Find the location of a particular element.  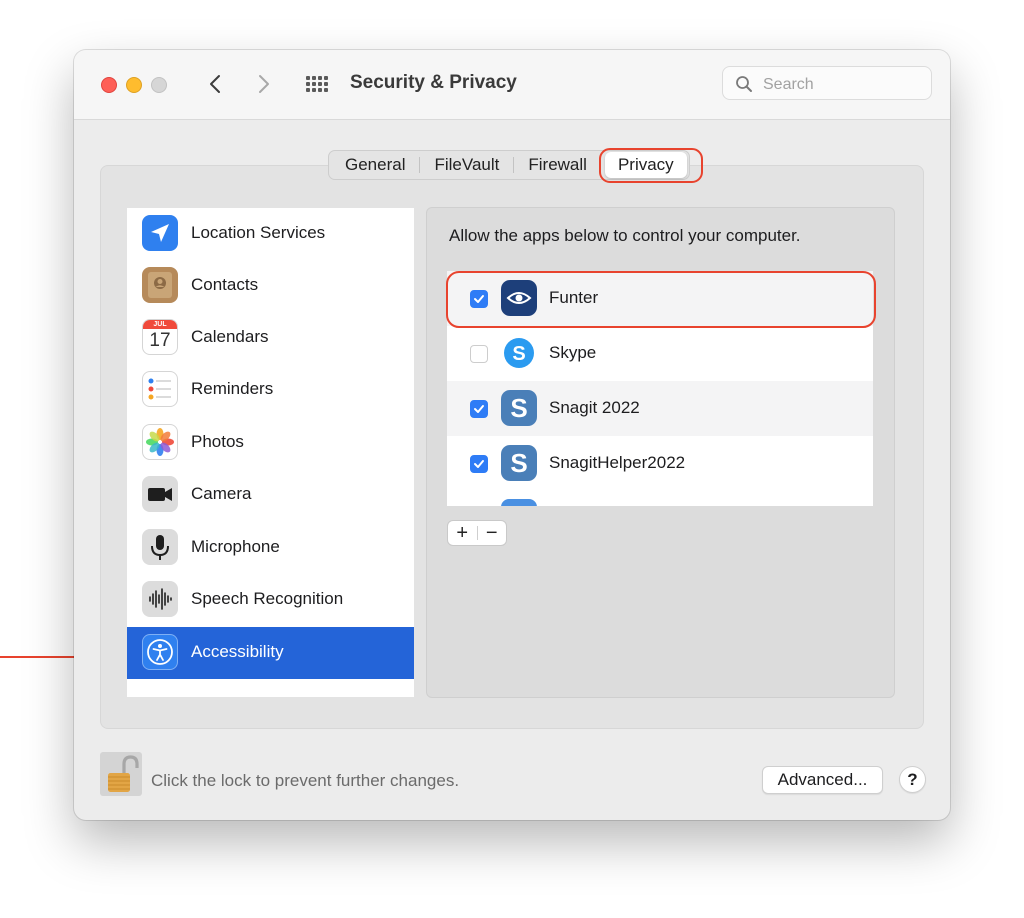

show-all-grid-button is located at coordinates (316, 84).